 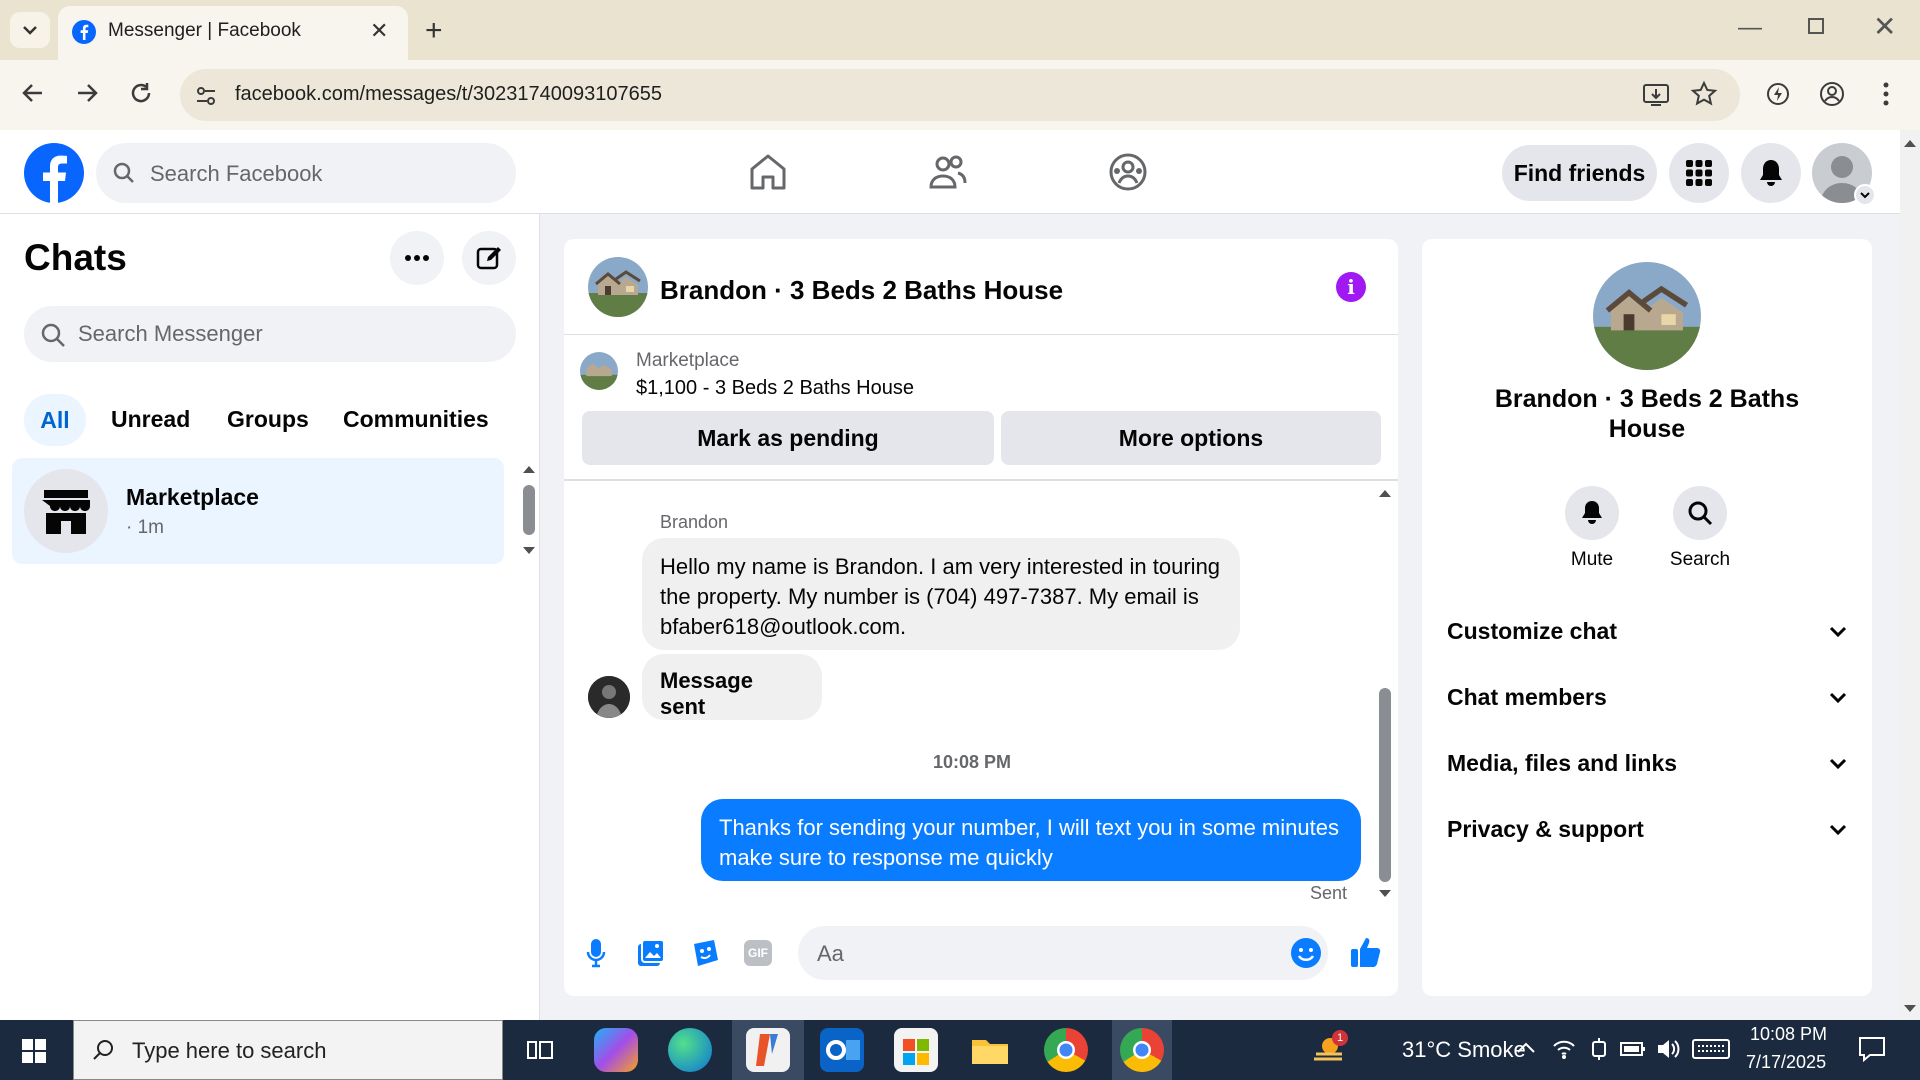 I want to click on facebook-favicon-icon, so click(x=84, y=32).